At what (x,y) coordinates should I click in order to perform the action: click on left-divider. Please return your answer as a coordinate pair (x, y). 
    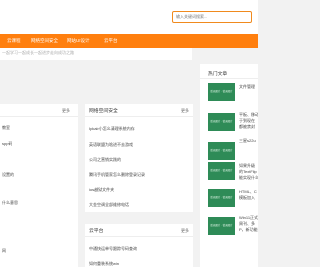
    Looking at the image, I should click on (39, 116).